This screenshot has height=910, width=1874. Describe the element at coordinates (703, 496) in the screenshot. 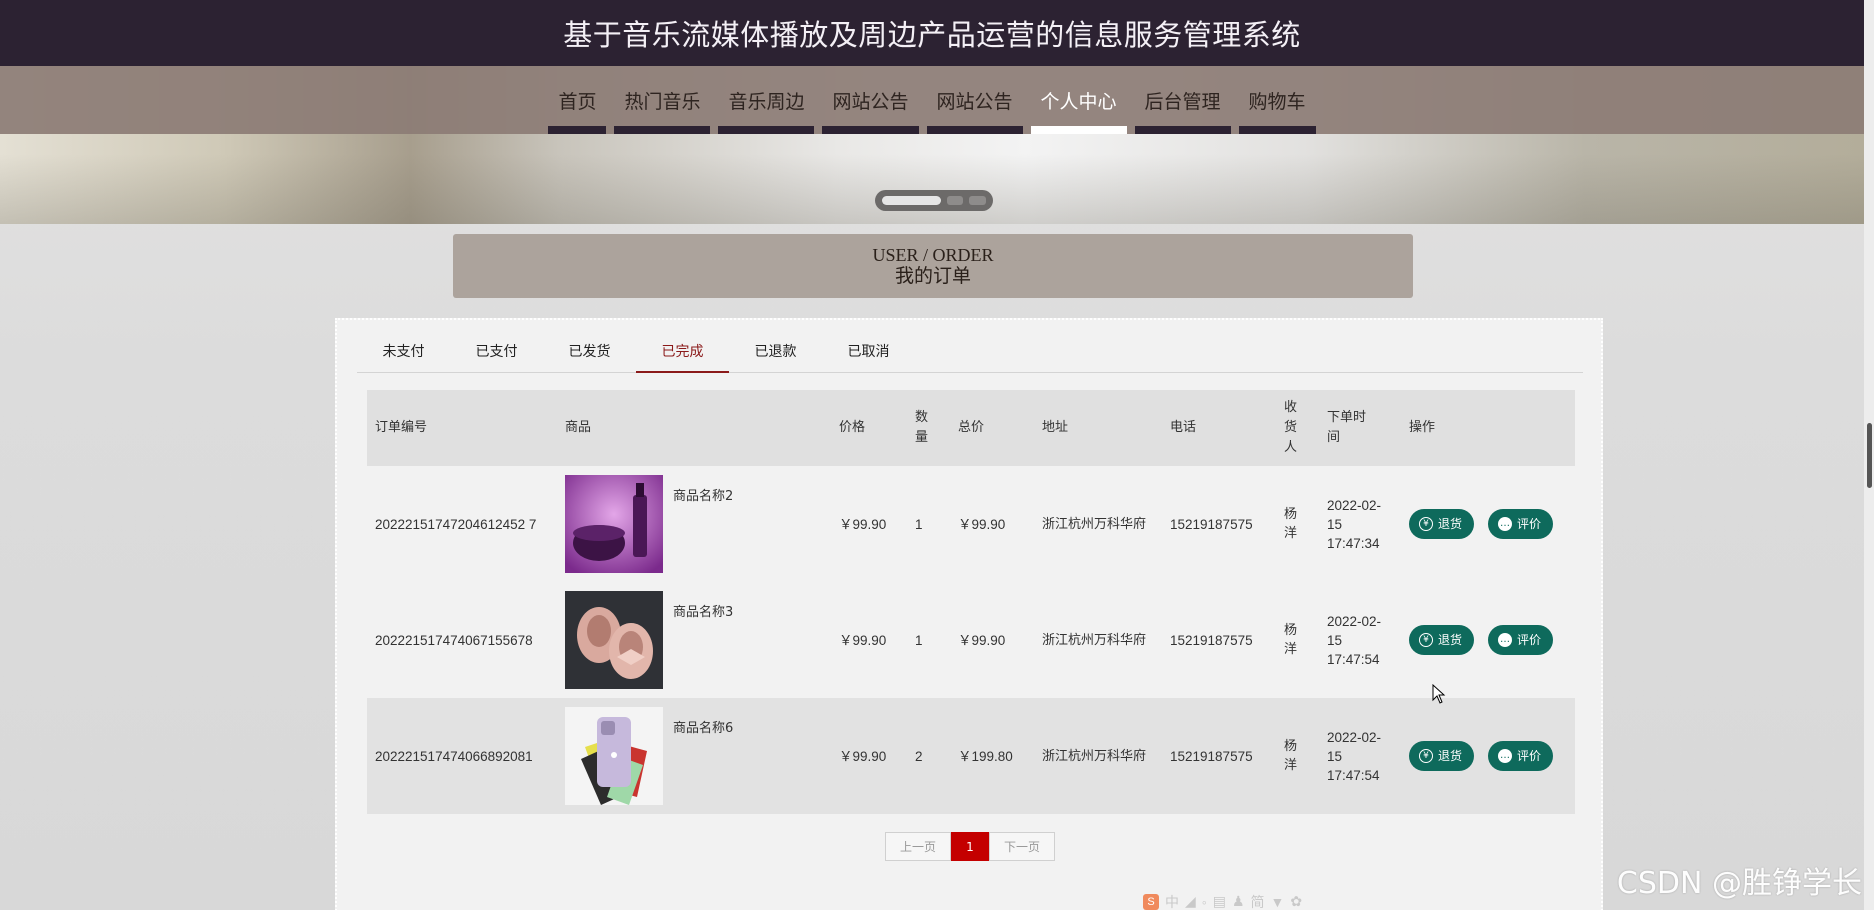

I see `goods-name: 商品名称2` at that location.